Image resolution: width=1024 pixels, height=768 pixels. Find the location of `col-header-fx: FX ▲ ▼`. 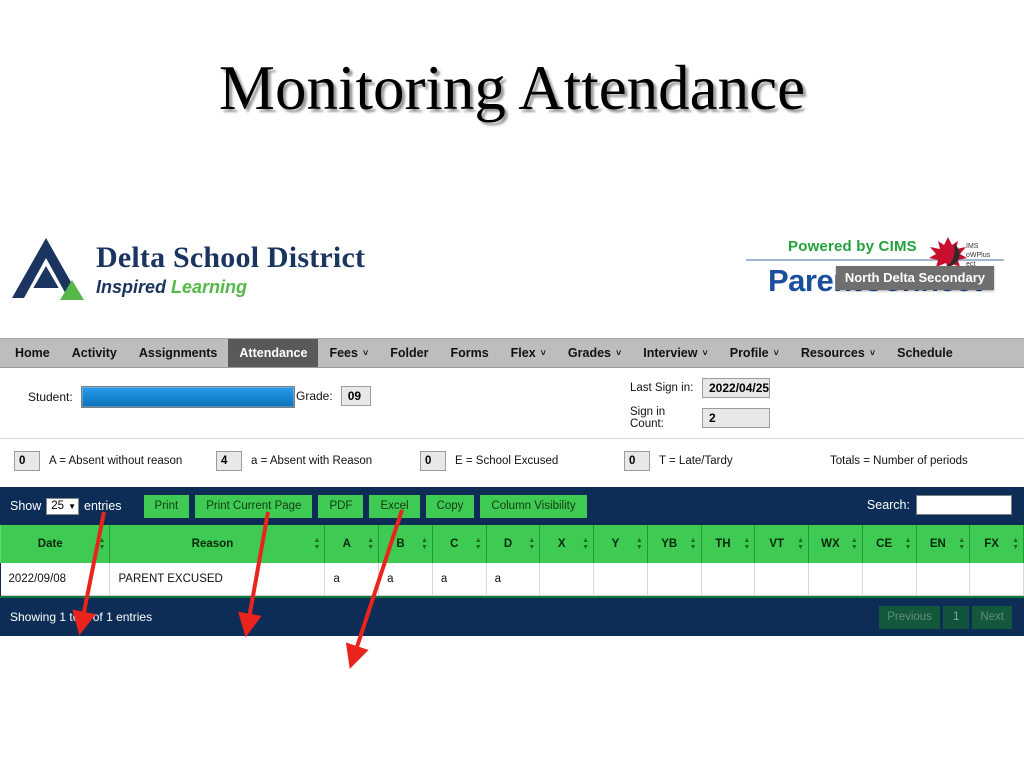

col-header-fx: FX ▲ ▼ is located at coordinates (996, 544).